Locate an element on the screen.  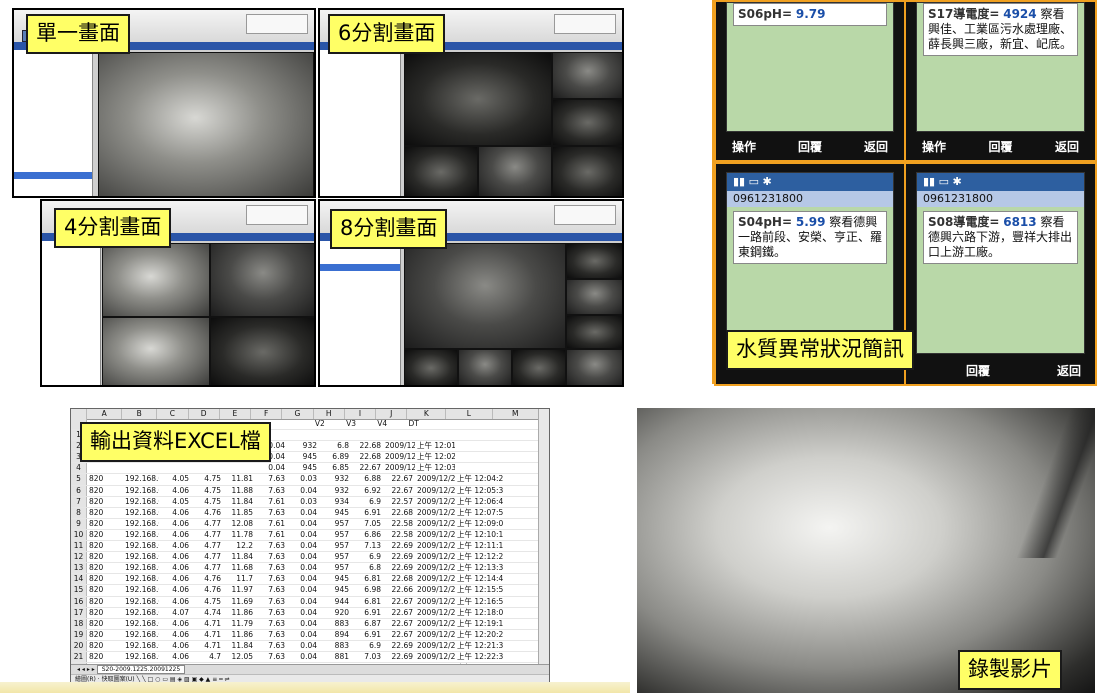
header-cell: DT is located at coordinates (426, 424).